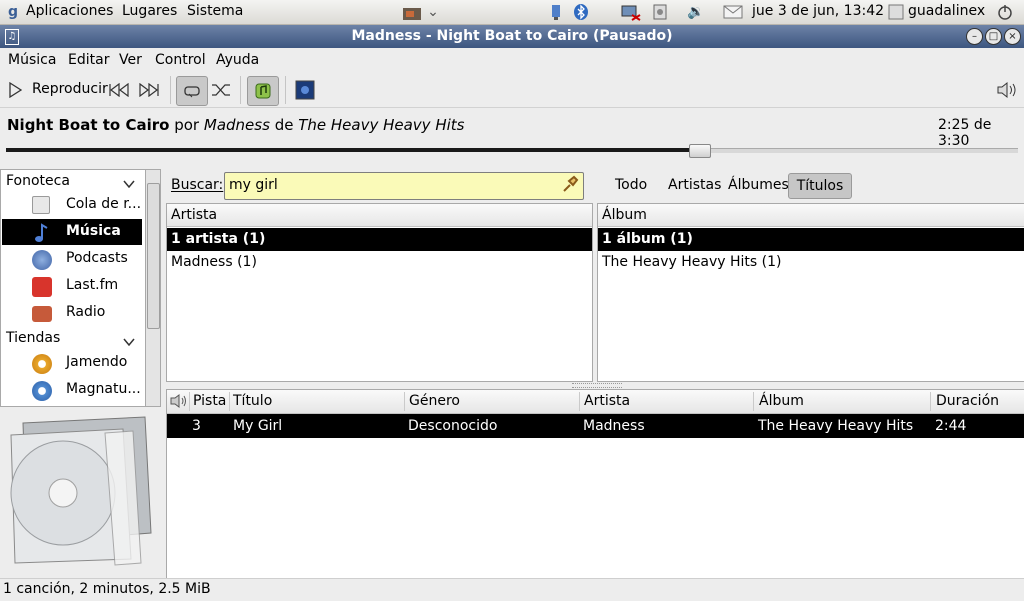 Image resolution: width=1024 pixels, height=601 pixels. I want to click on play-button: Reproducir, so click(56, 90).